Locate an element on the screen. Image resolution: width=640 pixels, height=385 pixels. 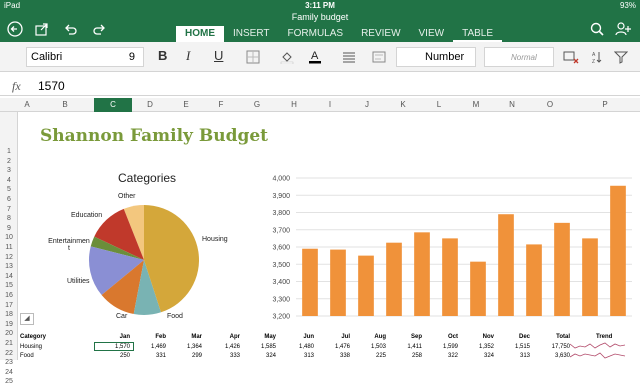
number-format-dropdown: Number is located at coordinates (436, 57).